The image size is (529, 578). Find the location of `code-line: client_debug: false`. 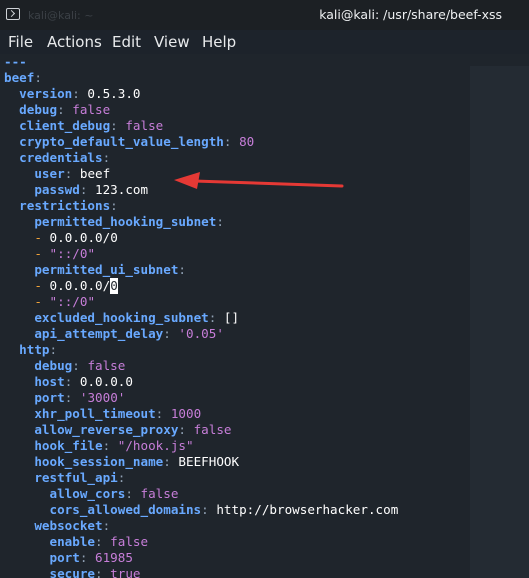

code-line: client_debug: false is located at coordinates (91, 125).